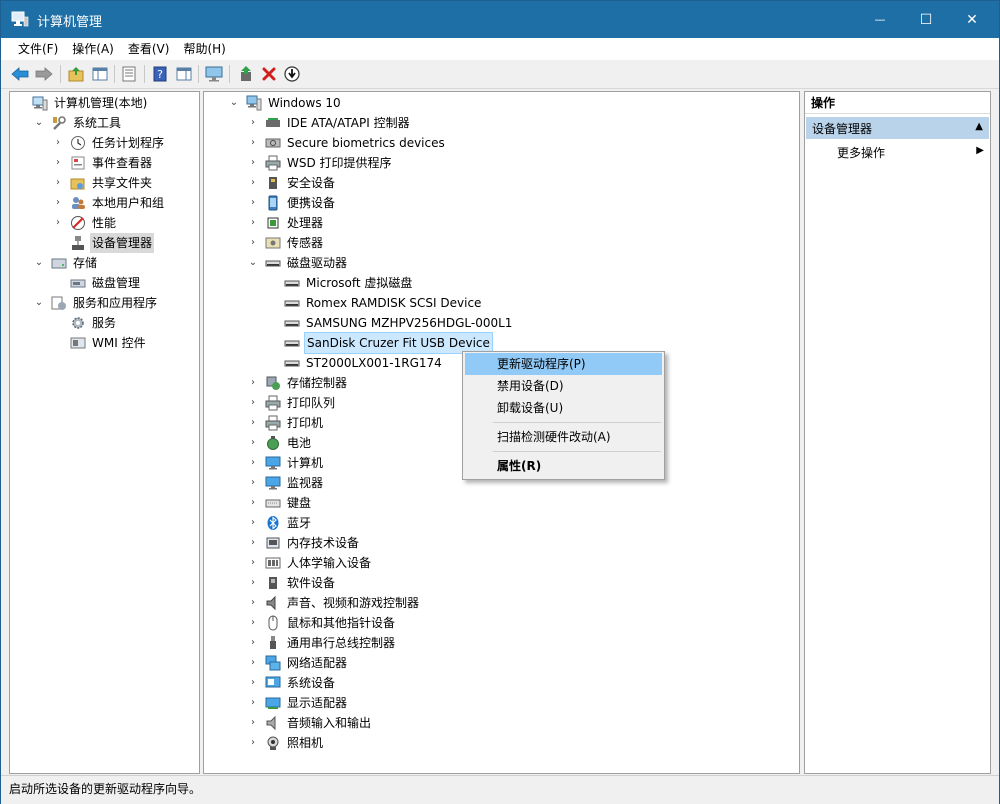 This screenshot has width=1000, height=804. Describe the element at coordinates (100, 343) in the screenshot. I see `console-tree-item: WMI 控件` at that location.